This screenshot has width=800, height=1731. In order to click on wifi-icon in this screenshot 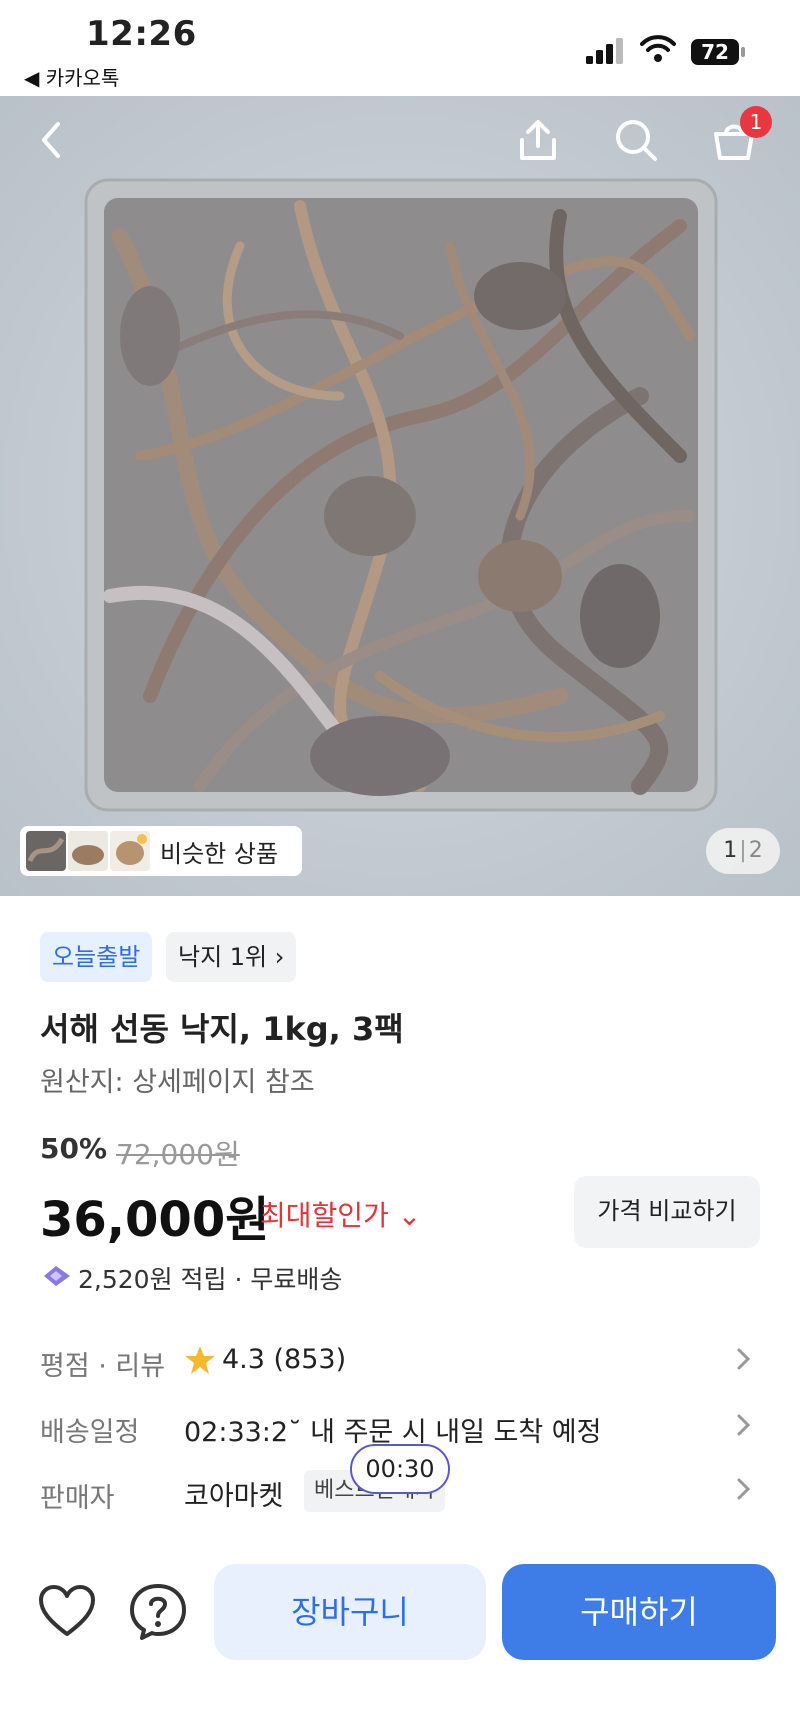, I will do `click(658, 48)`.